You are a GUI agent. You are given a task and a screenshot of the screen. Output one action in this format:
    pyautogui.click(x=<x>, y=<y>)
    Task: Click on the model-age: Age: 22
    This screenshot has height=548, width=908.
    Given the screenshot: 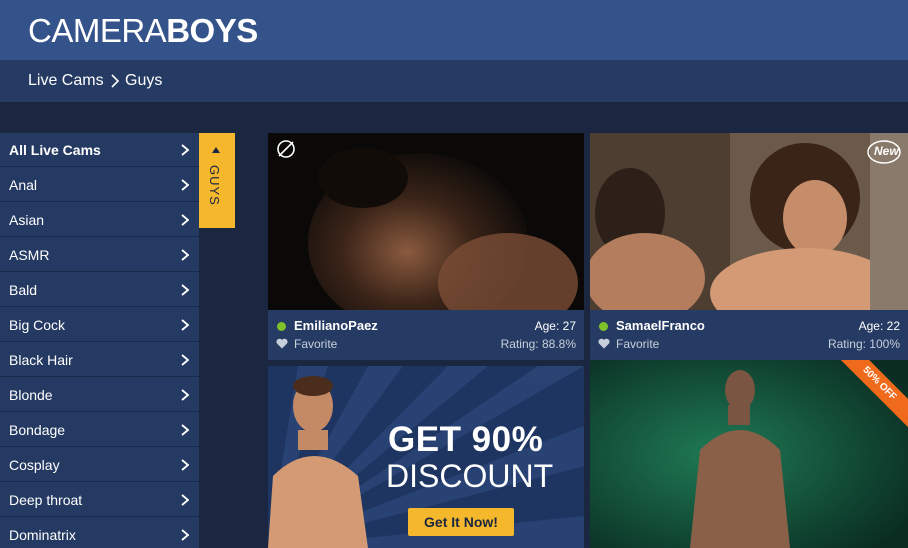 What is the action you would take?
    pyautogui.click(x=879, y=326)
    